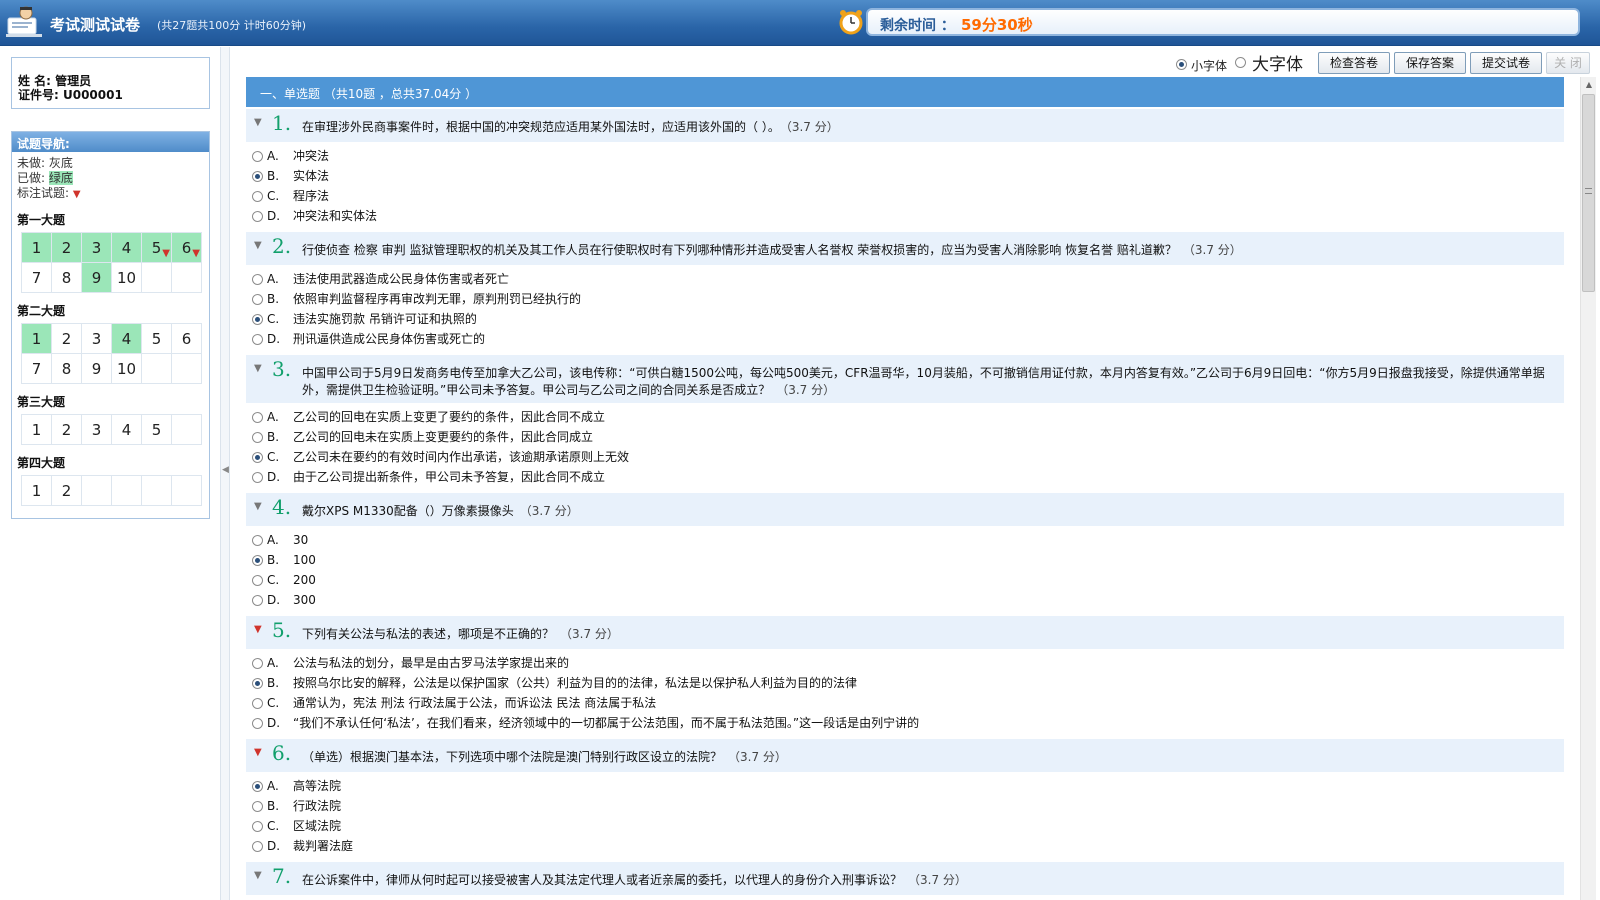  I want to click on option-c: C. 乙公司未在要约的有效时间内作出承诺，该逾期承诺原则上无效, so click(908, 457).